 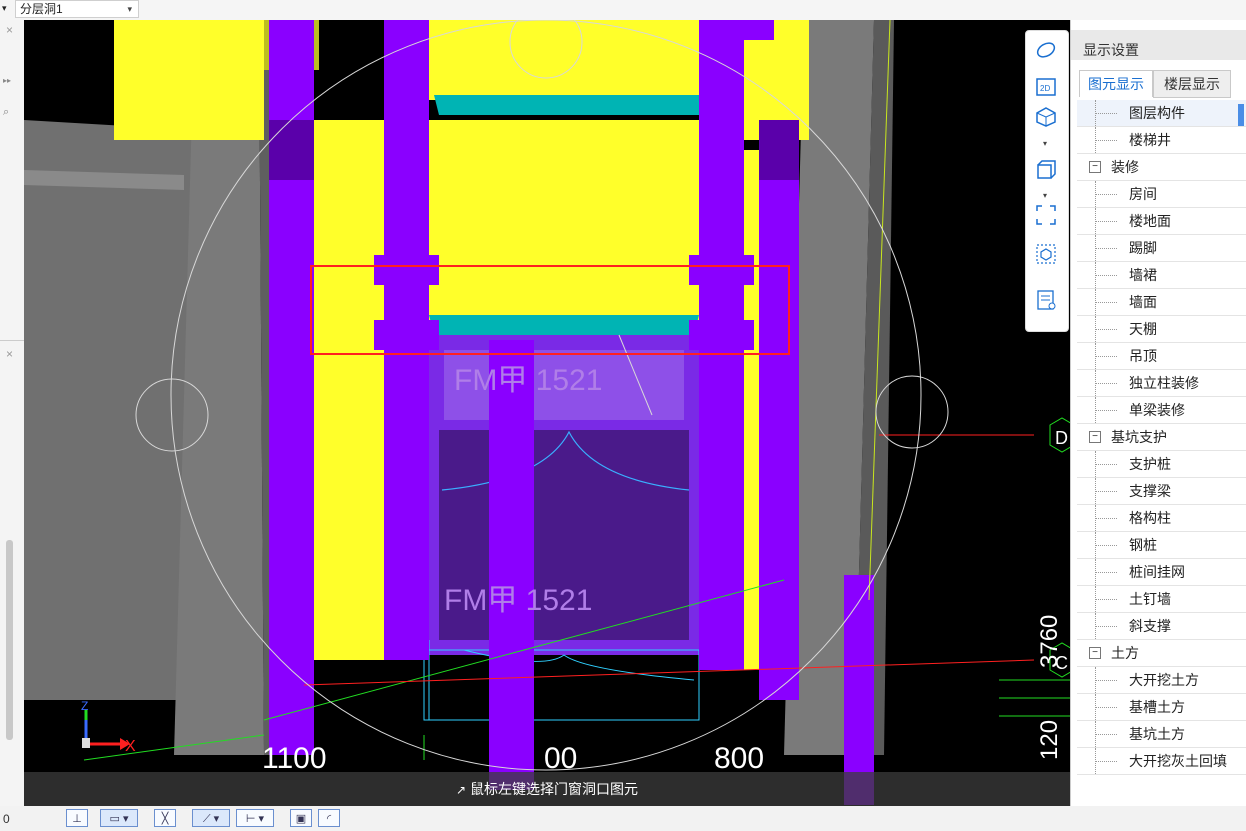 I want to click on x-axis-label: X, so click(x=130, y=746).